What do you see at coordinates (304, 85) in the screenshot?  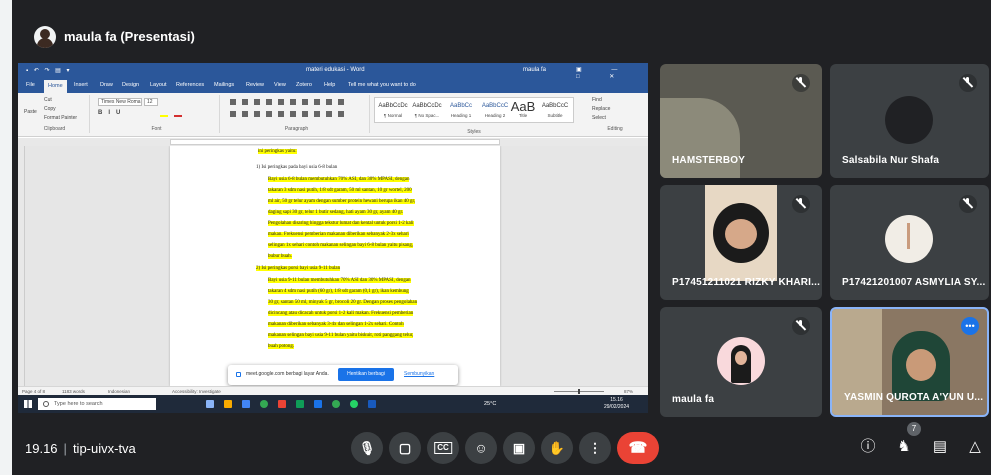 I see `tab-zotero: Zotero` at bounding box center [304, 85].